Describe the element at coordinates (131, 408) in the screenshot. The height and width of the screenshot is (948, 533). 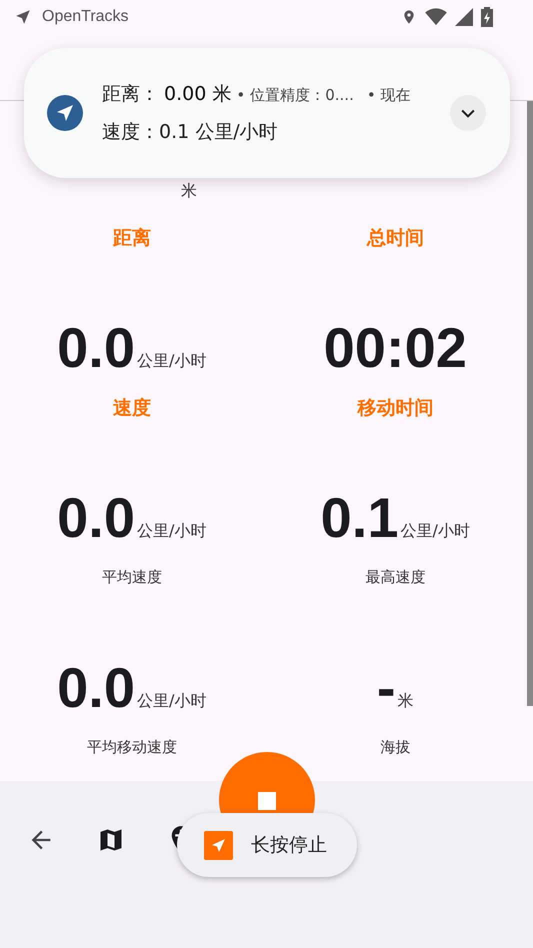
I see `stat-label: 速度` at that location.